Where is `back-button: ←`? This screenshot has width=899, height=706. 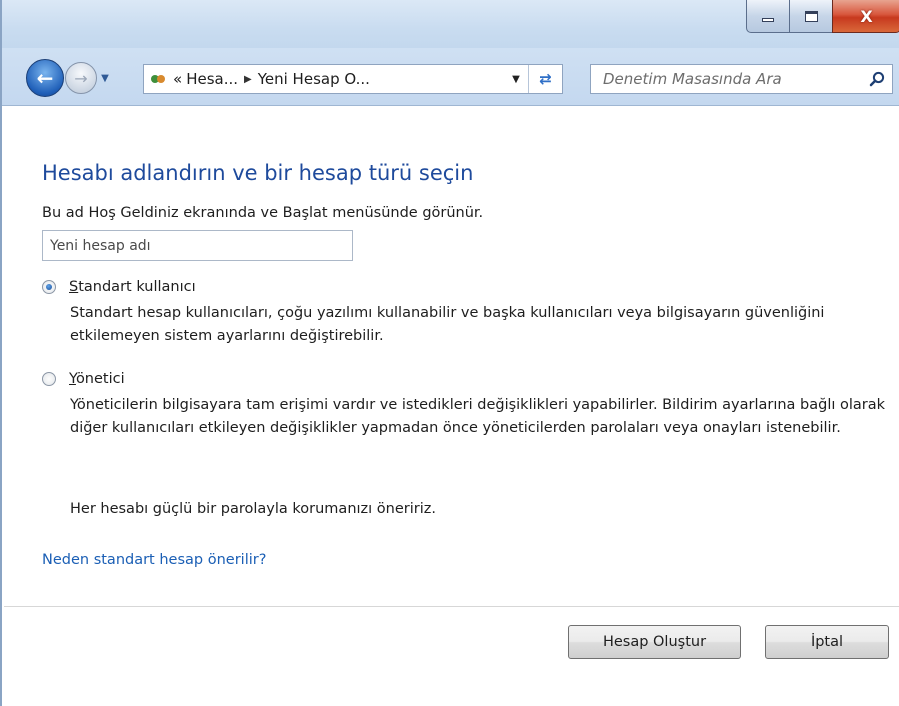
back-button: ← is located at coordinates (45, 78).